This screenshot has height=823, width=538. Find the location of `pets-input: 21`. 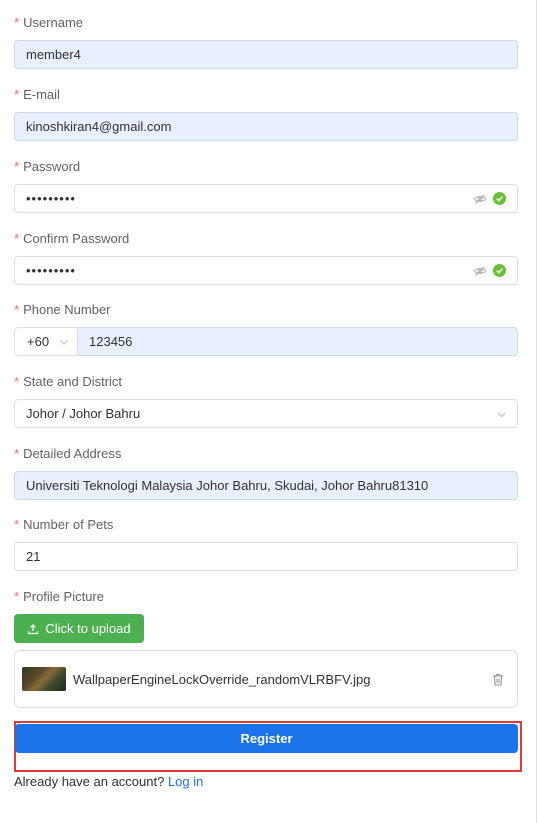

pets-input: 21 is located at coordinates (266, 556).